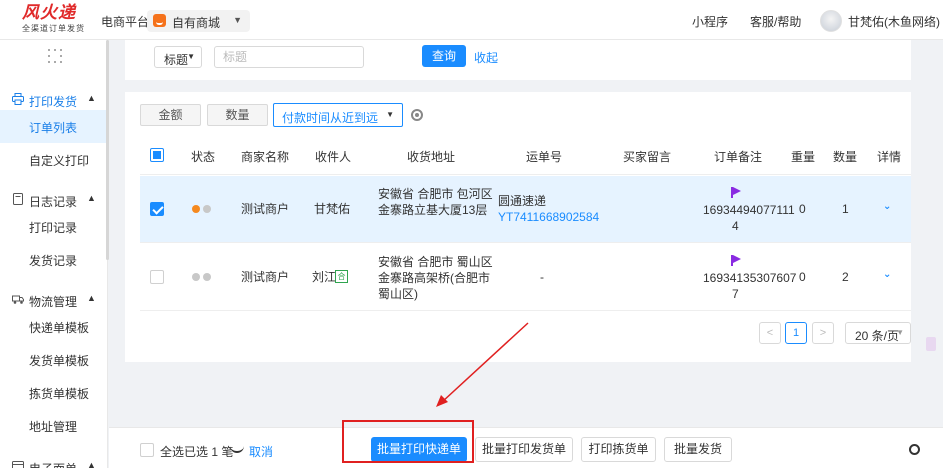 The height and width of the screenshot is (468, 943). Describe the element at coordinates (522, 201) in the screenshot. I see `carrier-name: 圆通速递` at that location.